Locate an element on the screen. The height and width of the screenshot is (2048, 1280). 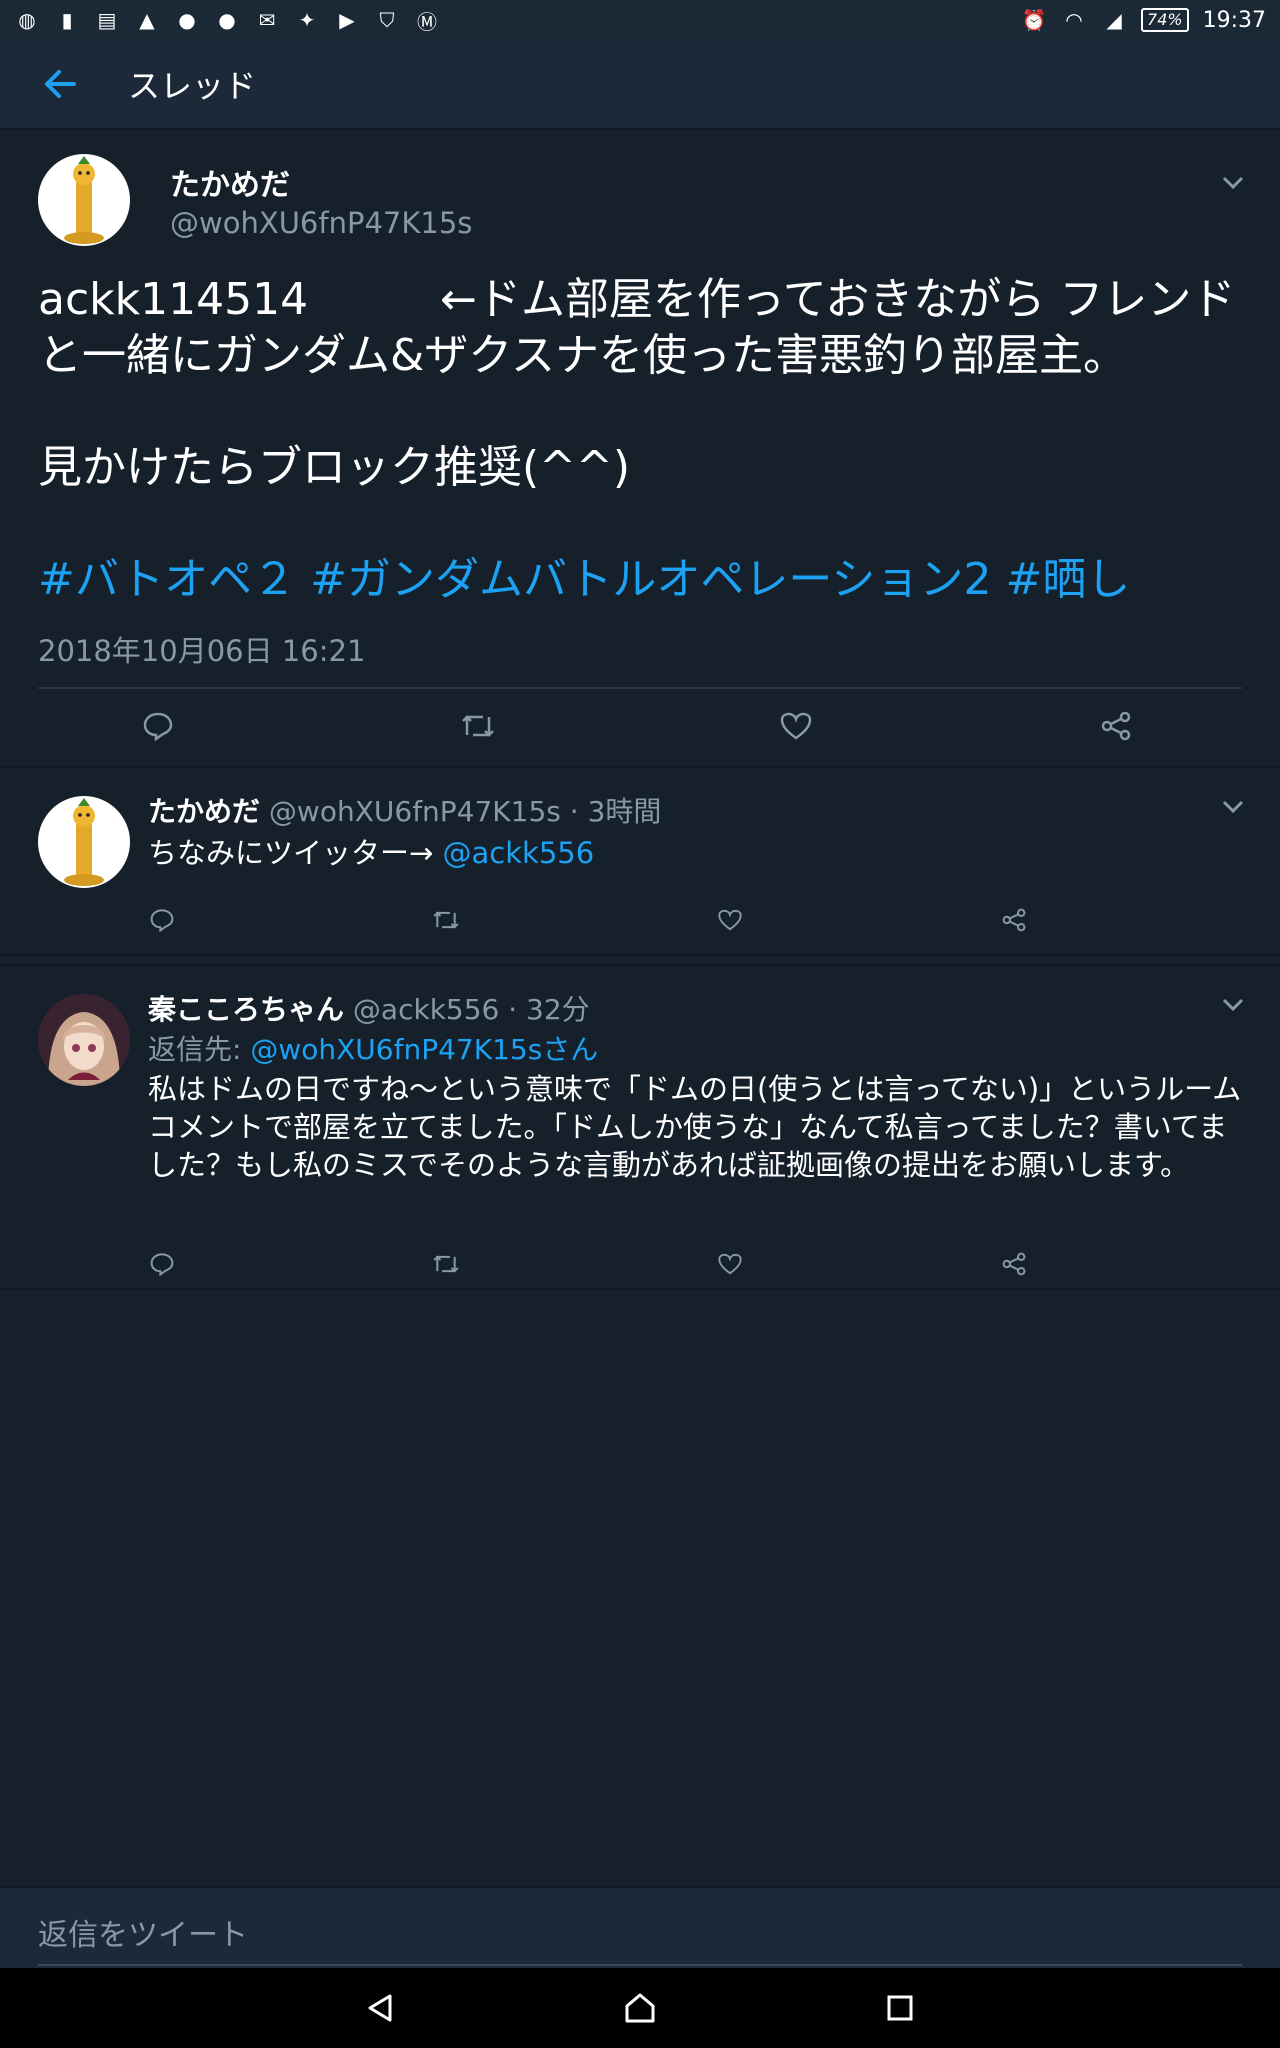
nav-recents-button is located at coordinates (900, 2008).